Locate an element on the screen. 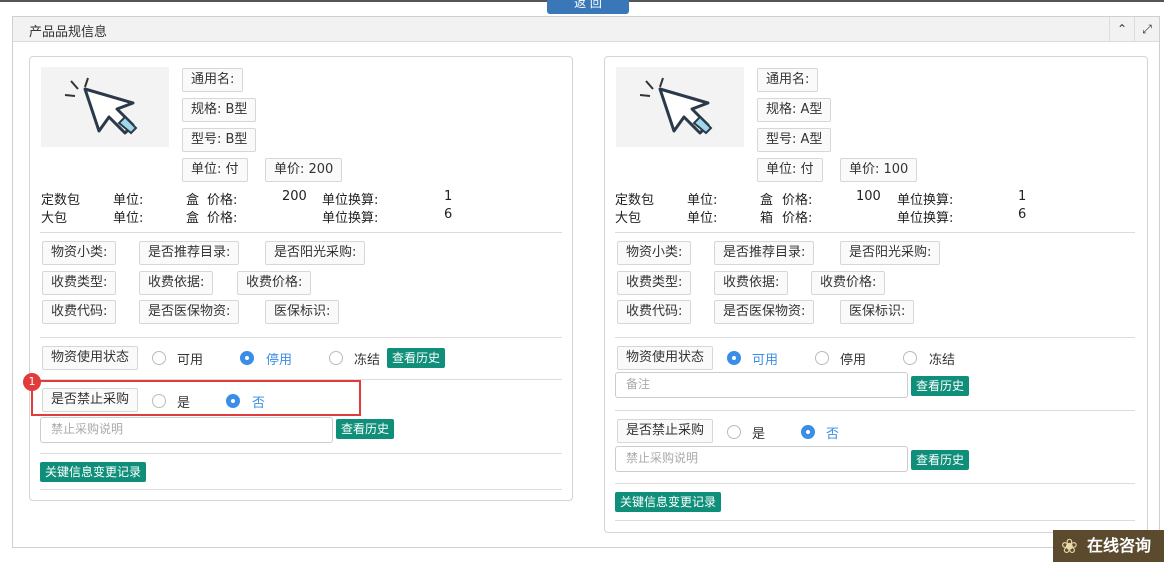  unit-price-tag: 单价: 200 is located at coordinates (304, 170).